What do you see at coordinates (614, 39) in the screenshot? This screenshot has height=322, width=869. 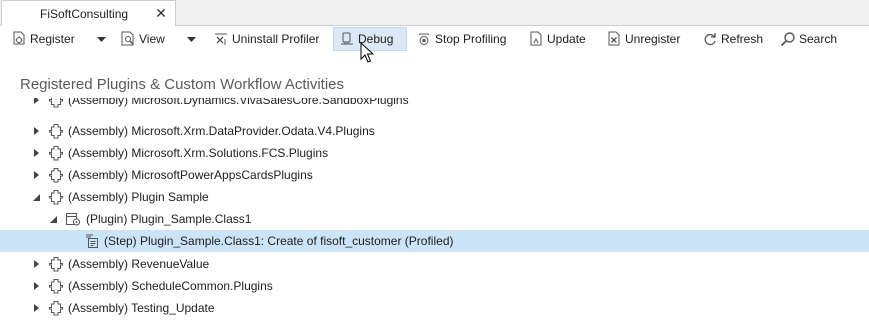 I see `unregister-icon` at bounding box center [614, 39].